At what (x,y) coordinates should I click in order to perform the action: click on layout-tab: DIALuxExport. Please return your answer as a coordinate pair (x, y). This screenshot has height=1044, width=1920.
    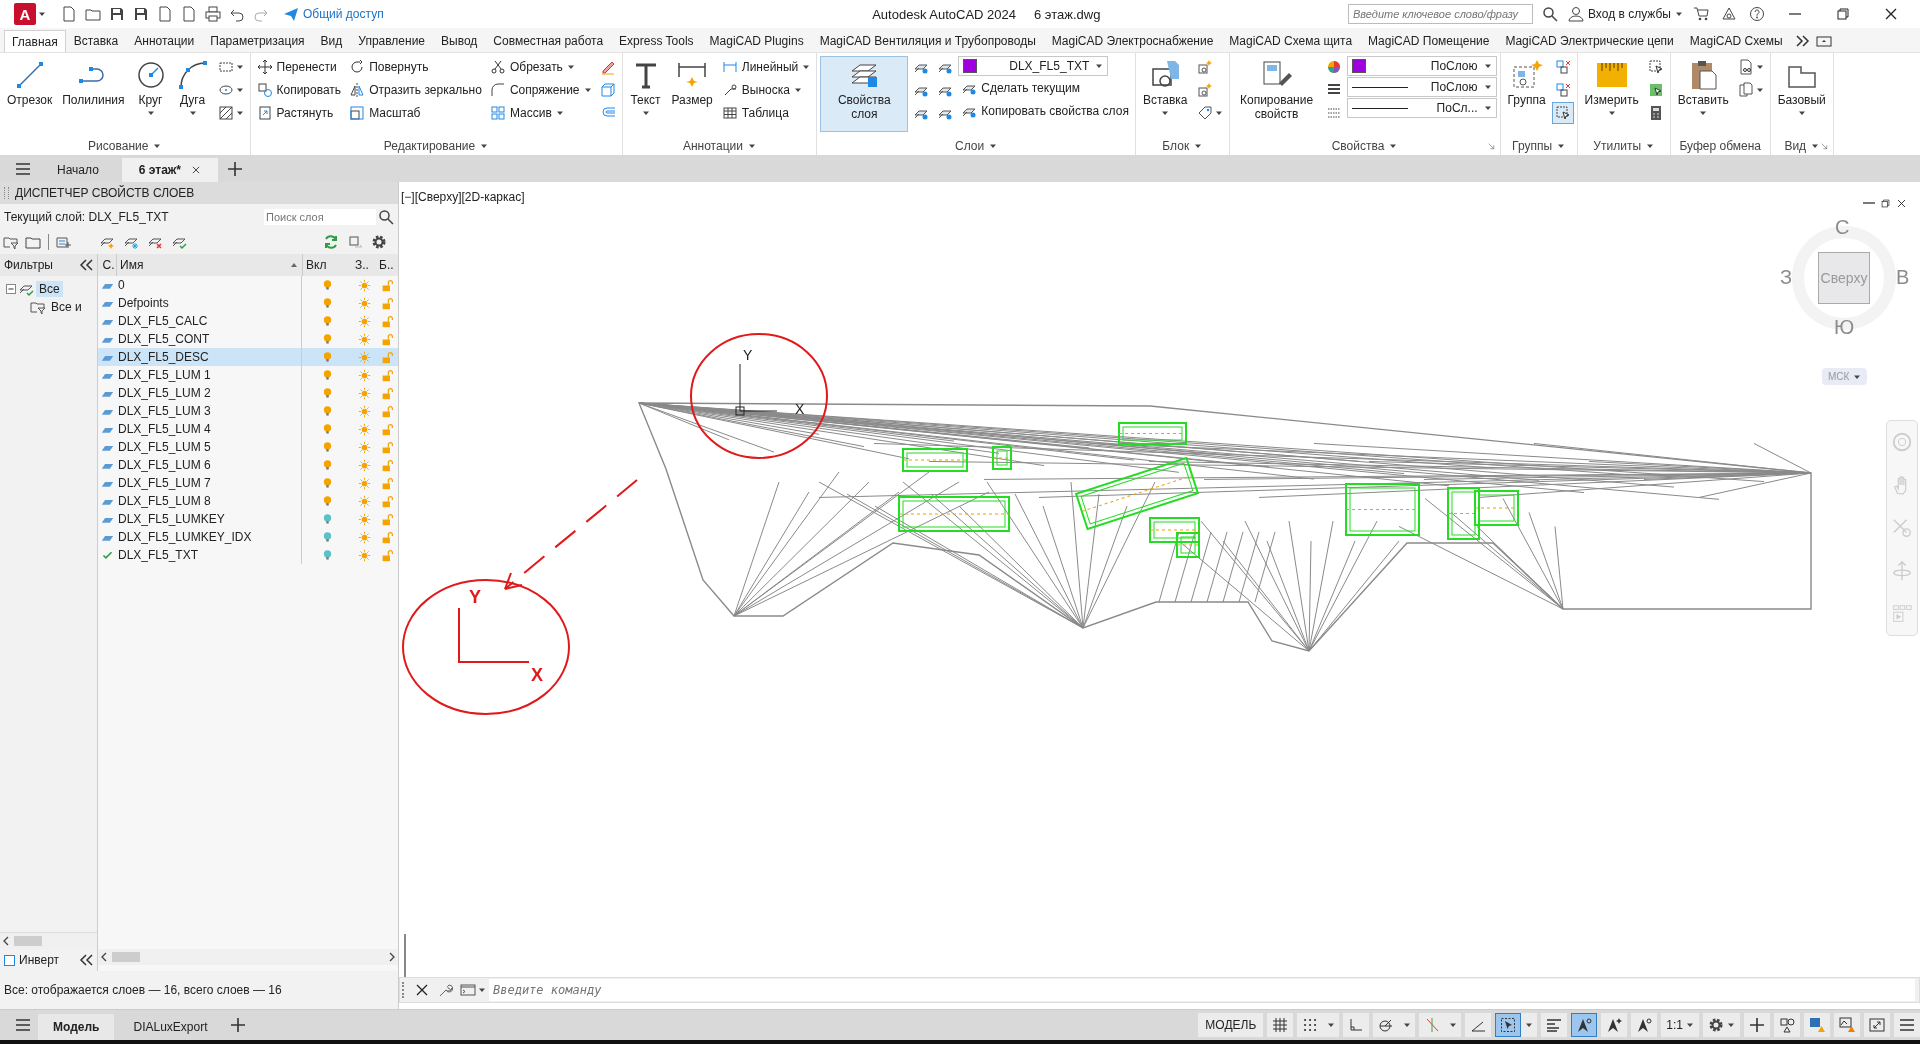
    Looking at the image, I should click on (170, 1027).